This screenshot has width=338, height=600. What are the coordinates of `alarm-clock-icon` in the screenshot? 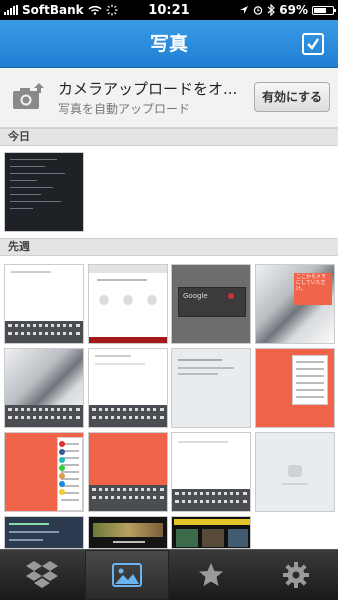 It's located at (258, 10).